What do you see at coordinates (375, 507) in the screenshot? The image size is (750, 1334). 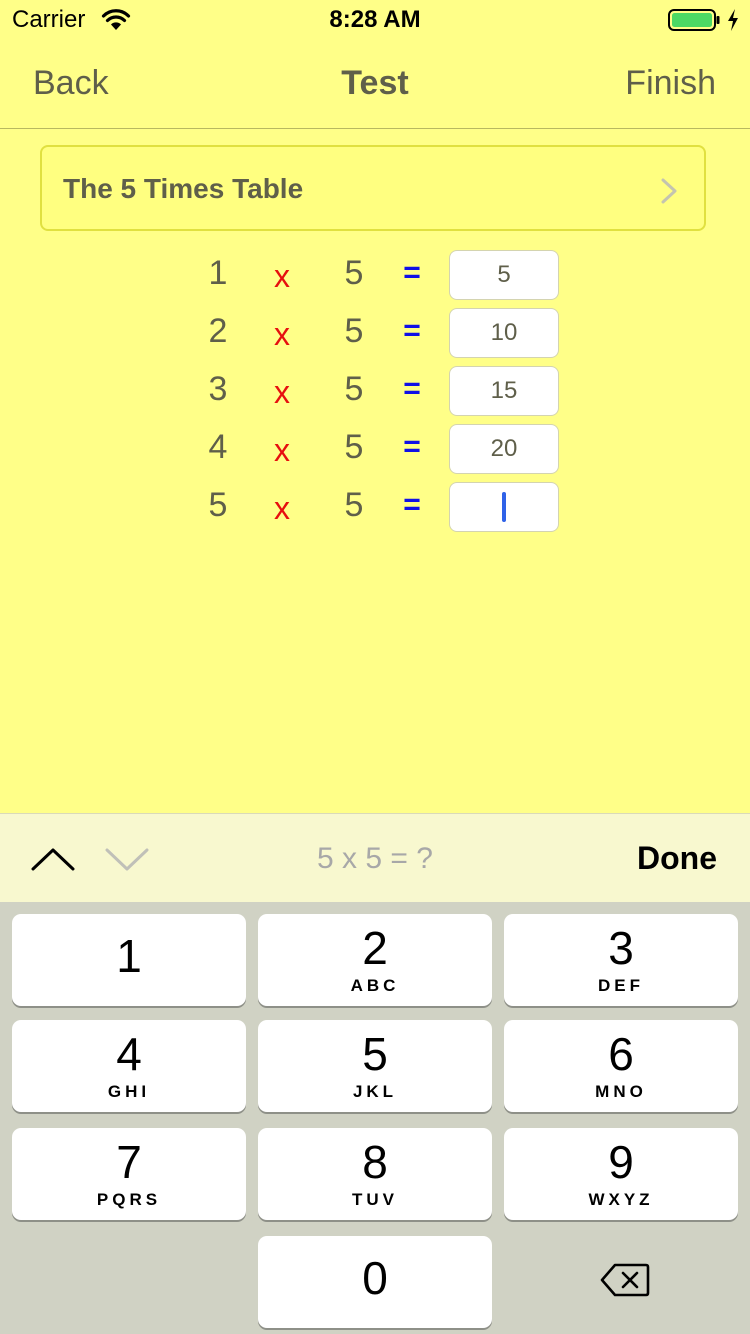 I see `equation-row-active: 5 x 5 =` at bounding box center [375, 507].